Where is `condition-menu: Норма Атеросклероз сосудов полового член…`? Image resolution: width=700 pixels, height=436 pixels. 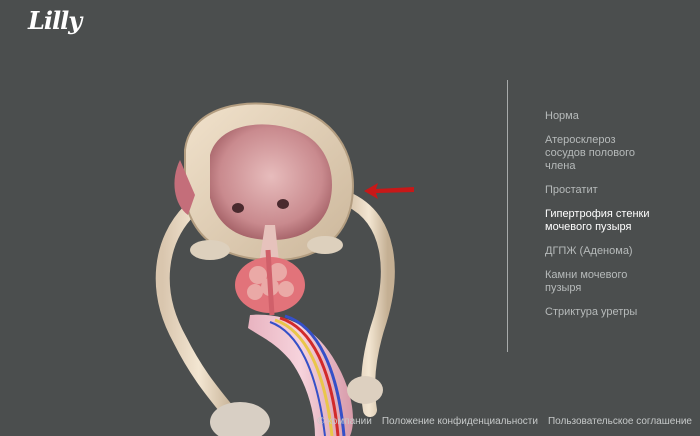
condition-menu: Норма Атеросклероз сосудов полового член… is located at coordinates (620, 220).